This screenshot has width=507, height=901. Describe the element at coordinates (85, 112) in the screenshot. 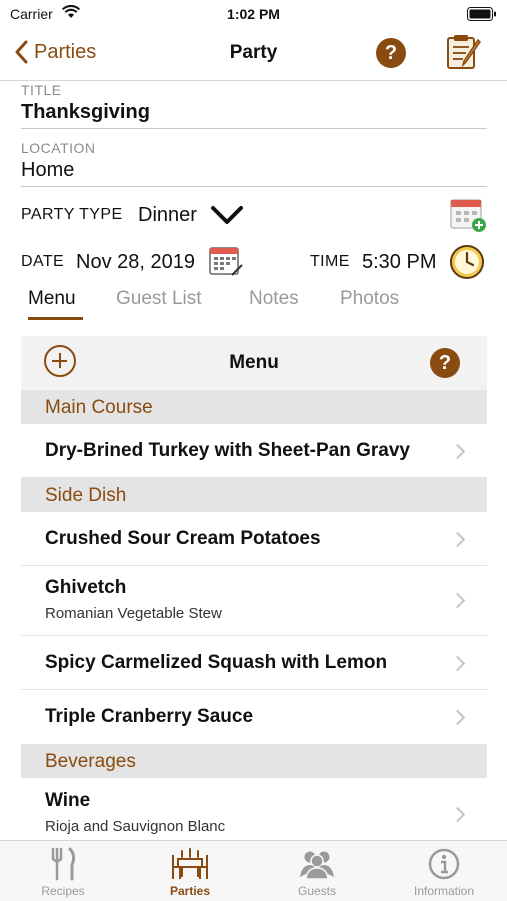

I see `title-field: Thanksgiving` at that location.